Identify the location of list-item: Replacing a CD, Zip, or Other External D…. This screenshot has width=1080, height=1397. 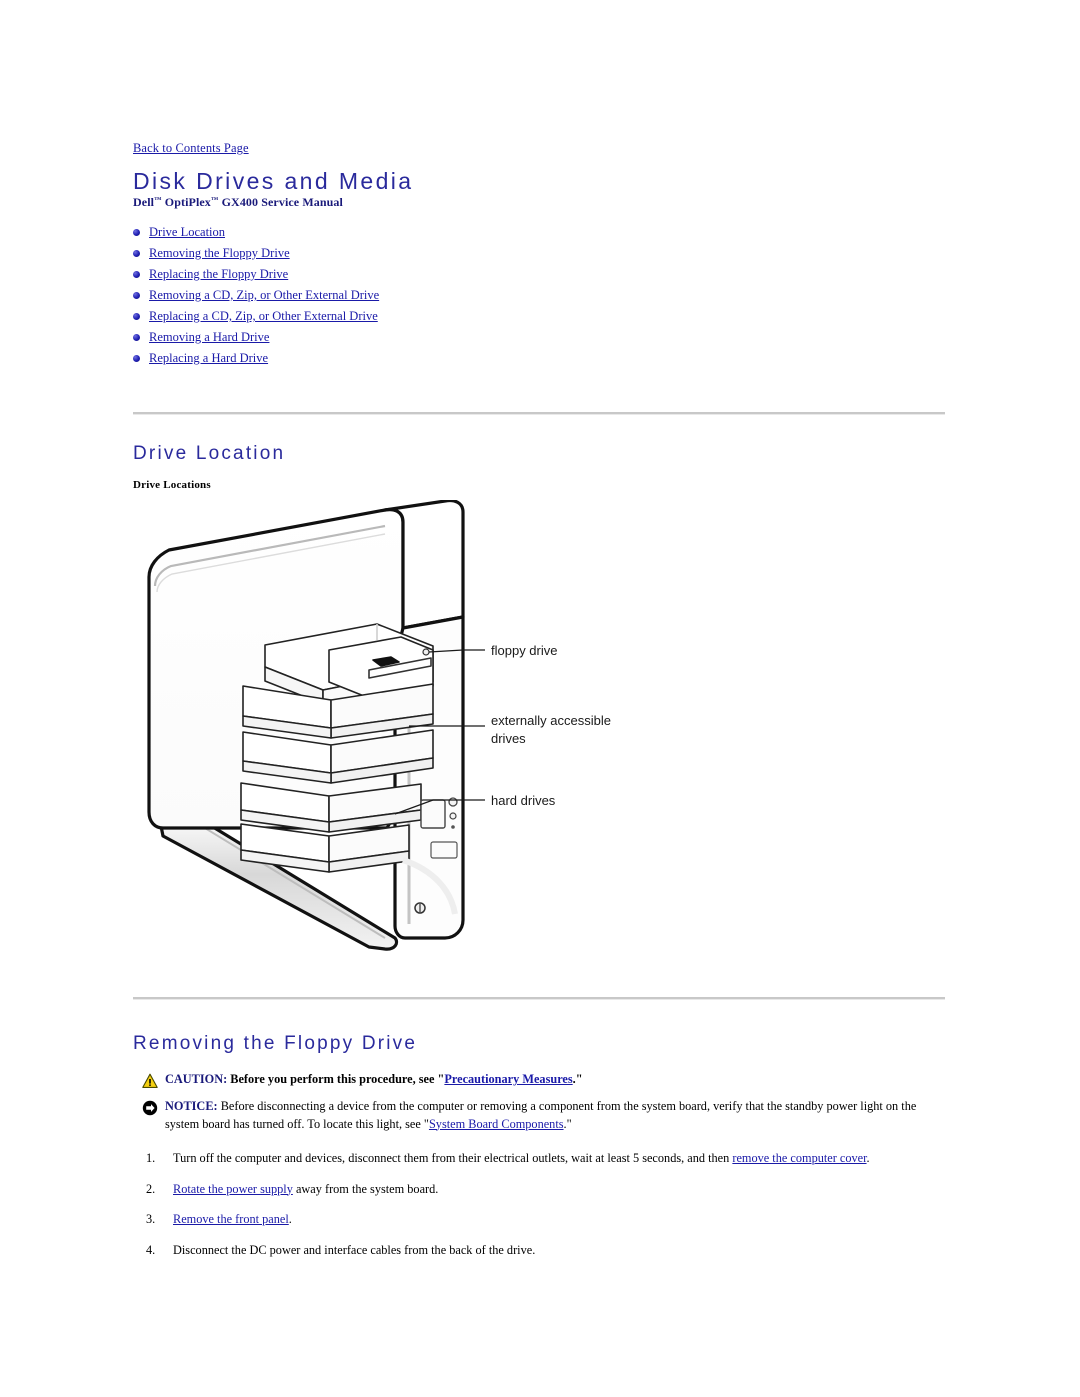
(483, 316).